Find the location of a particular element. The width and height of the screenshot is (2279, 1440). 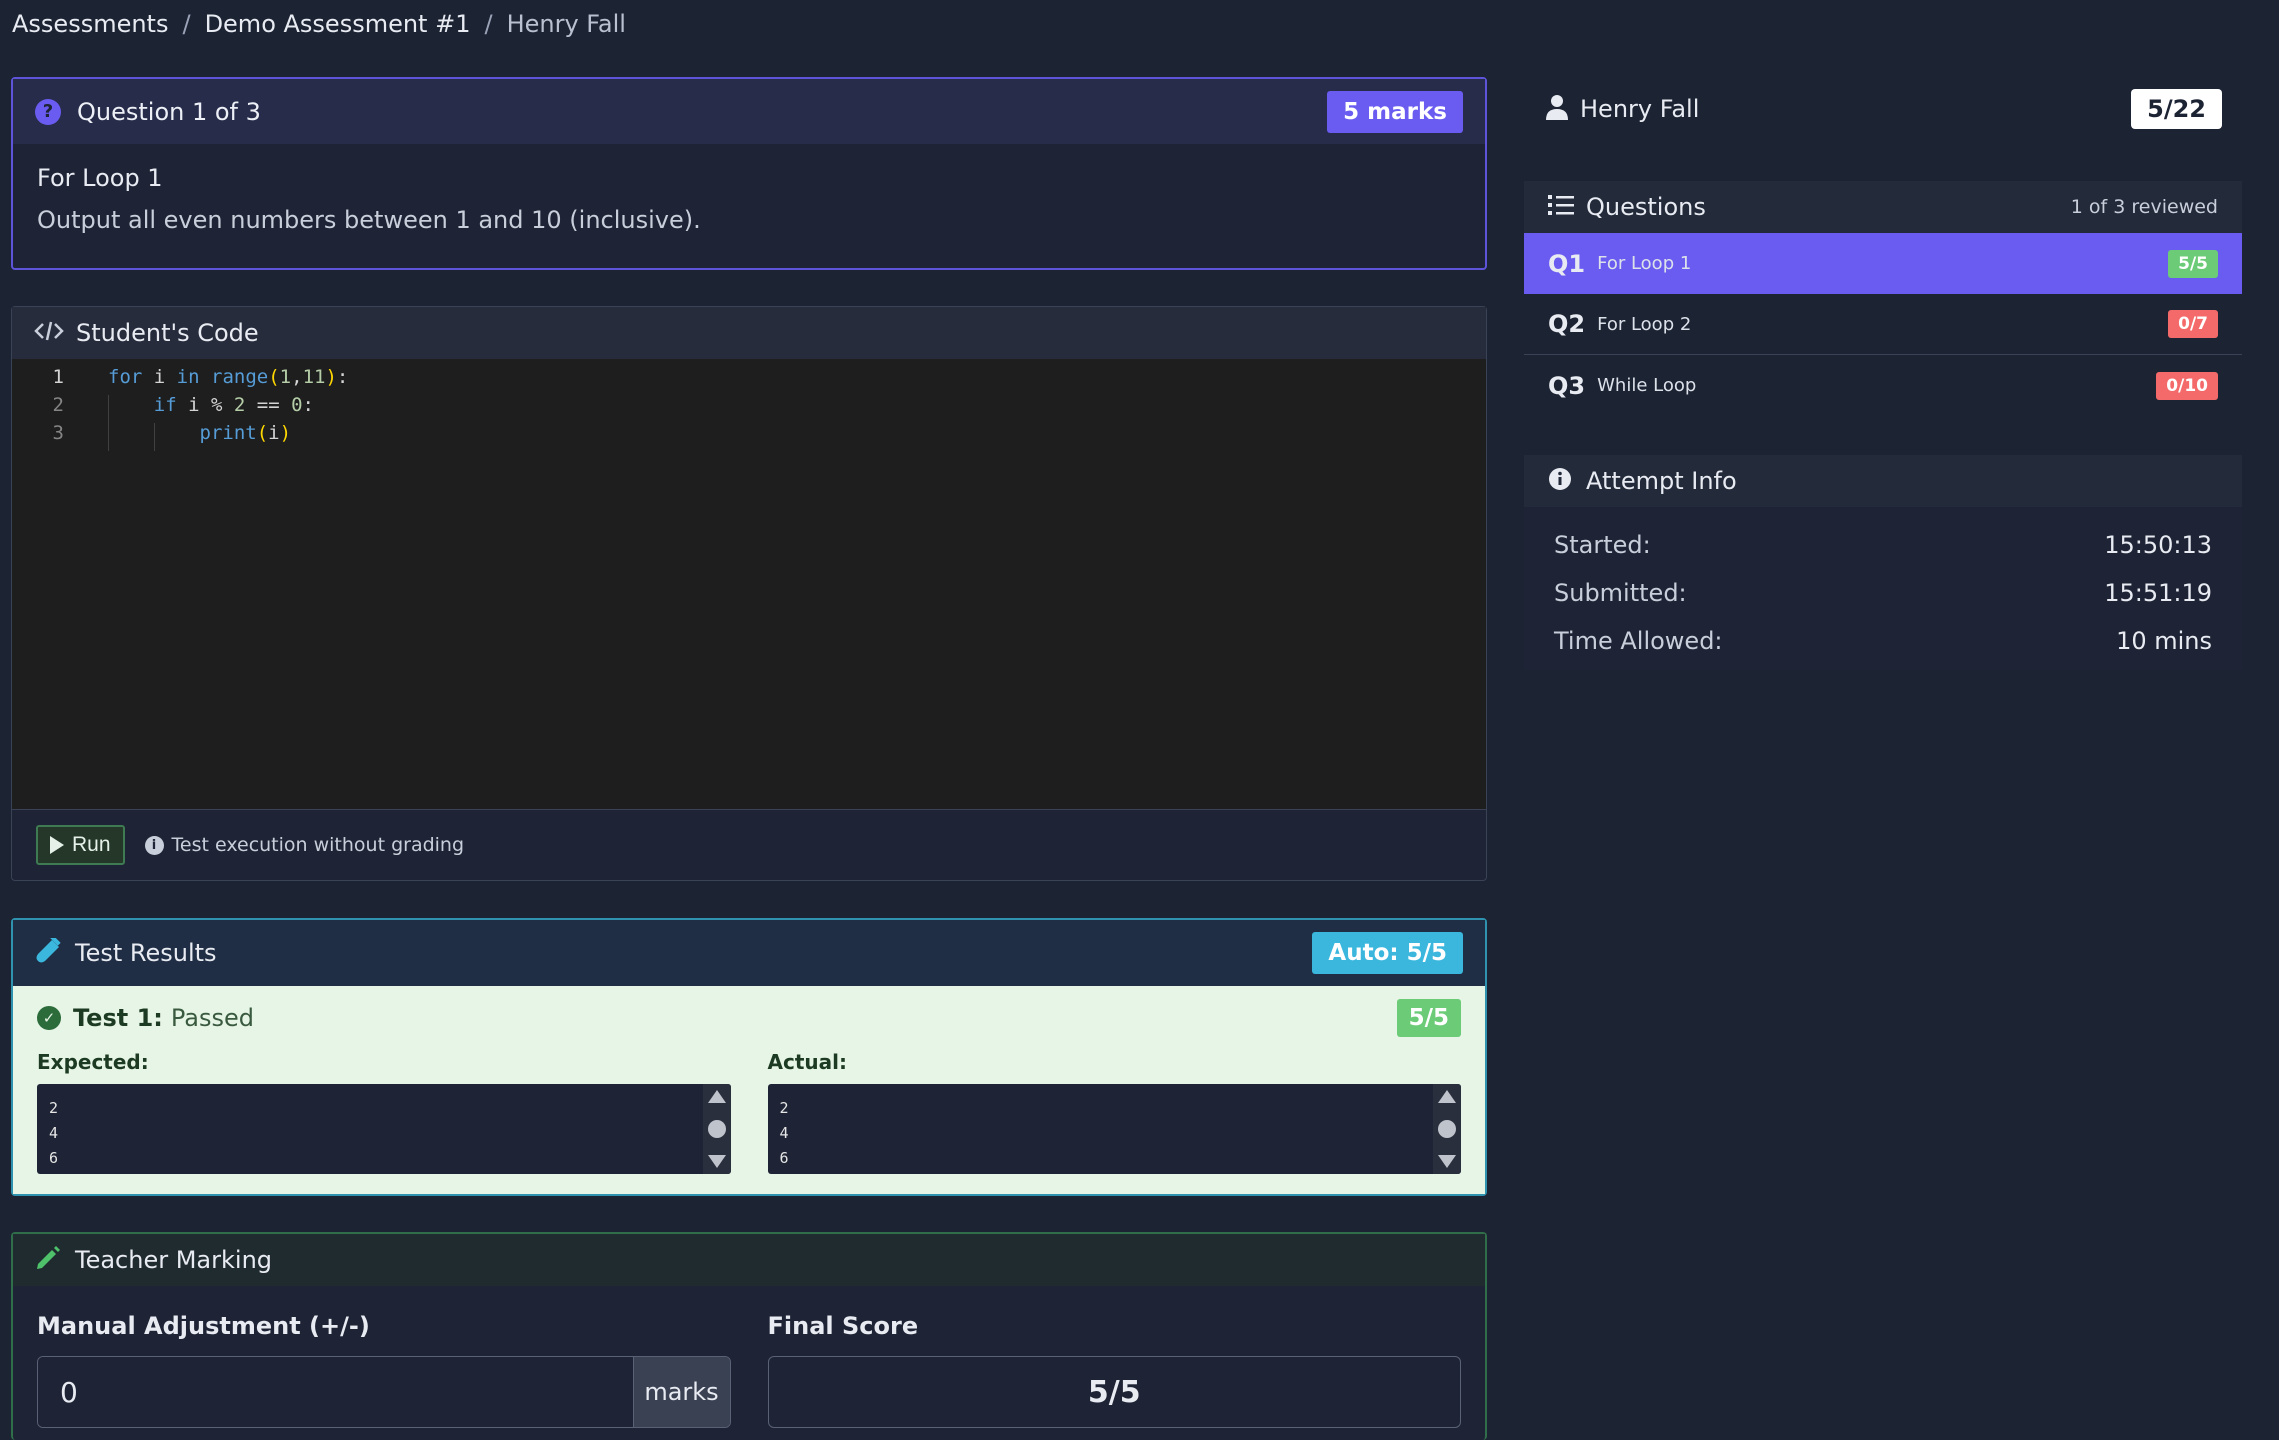

code-text: for i in range(1,11): is located at coordinates (228, 377).